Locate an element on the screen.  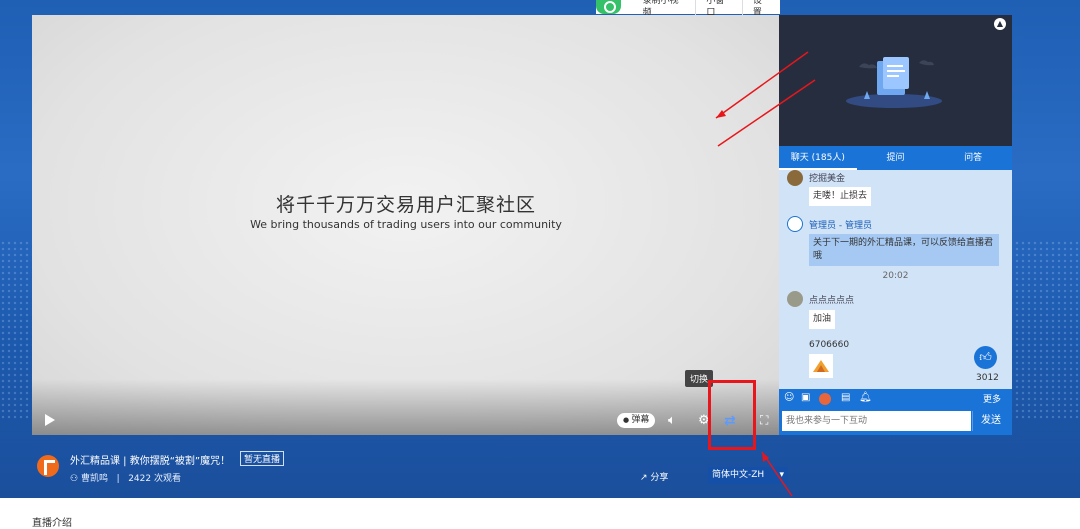
slide-title: 将千千万万交易用户汇聚社区 is located at coordinates (405, 205).